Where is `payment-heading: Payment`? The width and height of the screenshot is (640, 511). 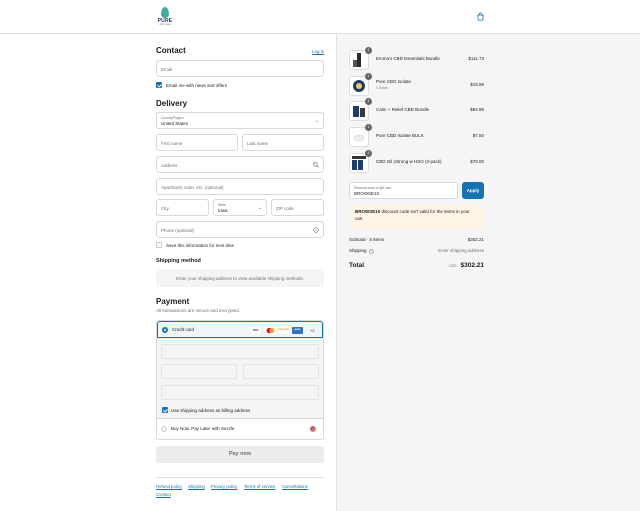
payment-heading: Payment is located at coordinates (173, 301).